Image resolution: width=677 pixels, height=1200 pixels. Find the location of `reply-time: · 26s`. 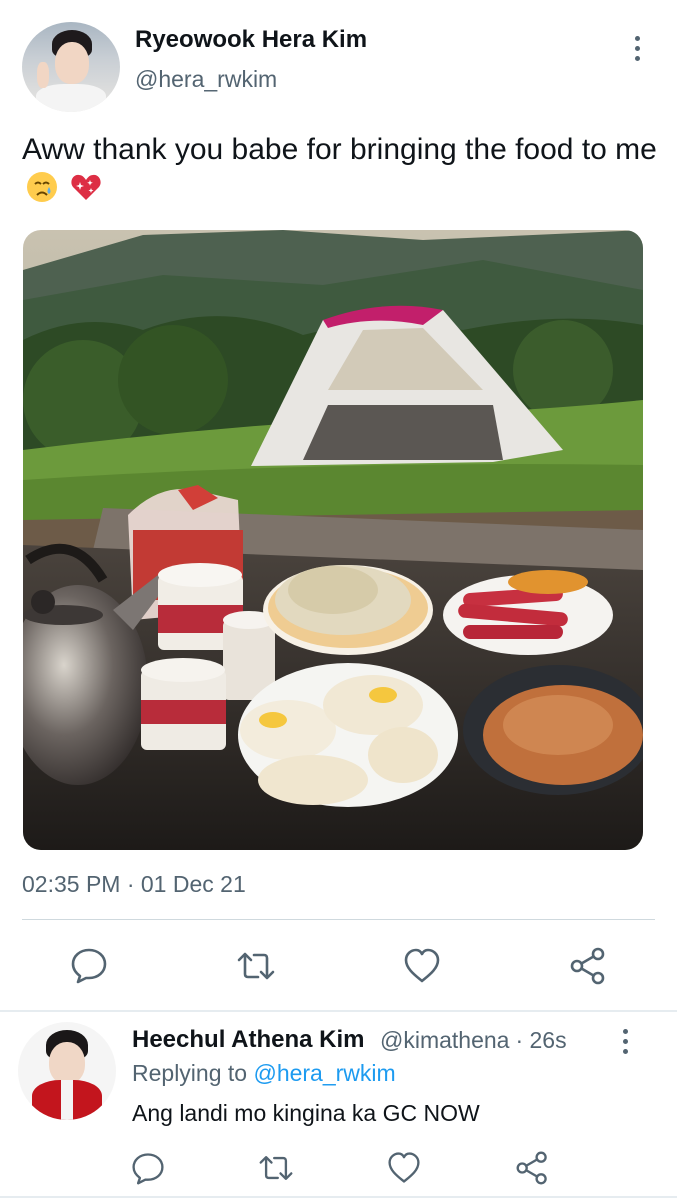

reply-time: · 26s is located at coordinates (541, 1040).